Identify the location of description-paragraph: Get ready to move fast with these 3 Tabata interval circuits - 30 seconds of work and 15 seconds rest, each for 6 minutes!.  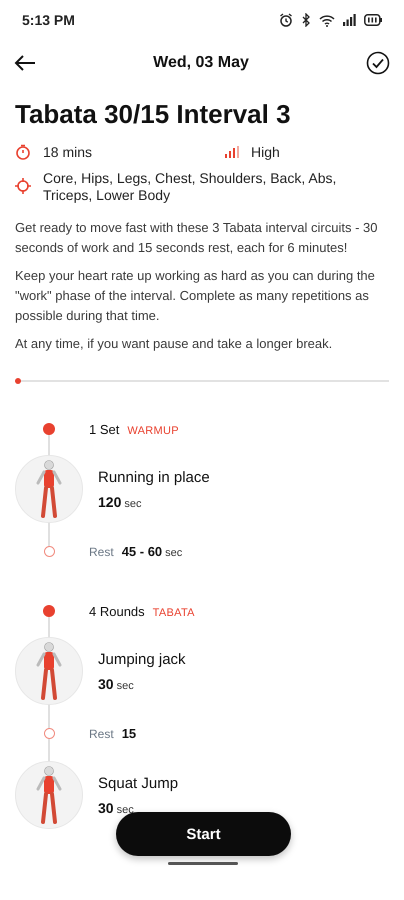
(196, 238).